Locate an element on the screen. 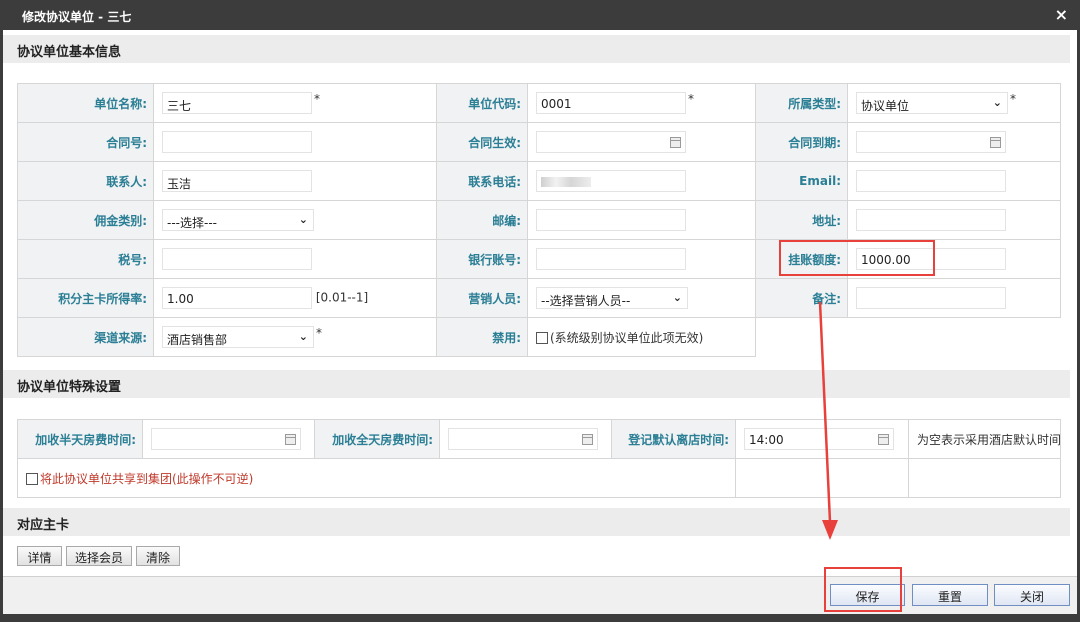 The image size is (1080, 622). section-card-header: 对应主卡 is located at coordinates (536, 522).